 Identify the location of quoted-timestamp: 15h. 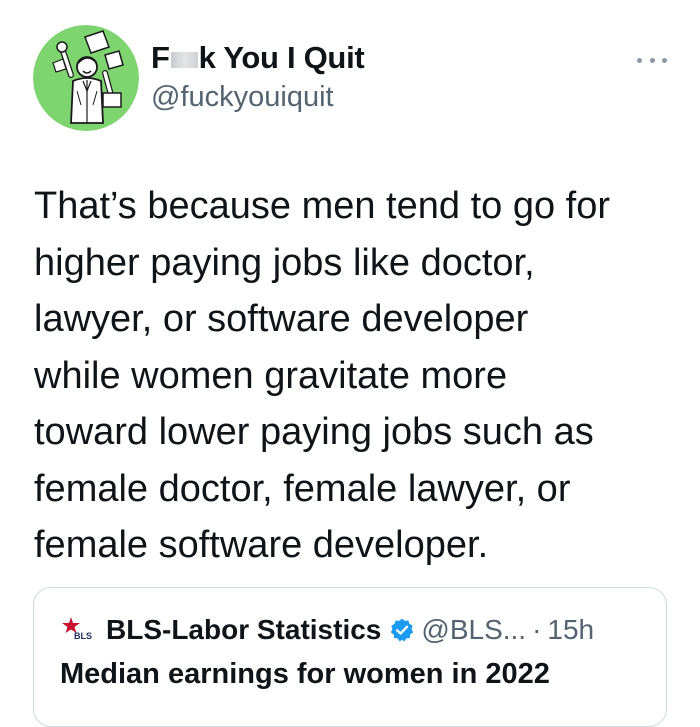
(570, 630).